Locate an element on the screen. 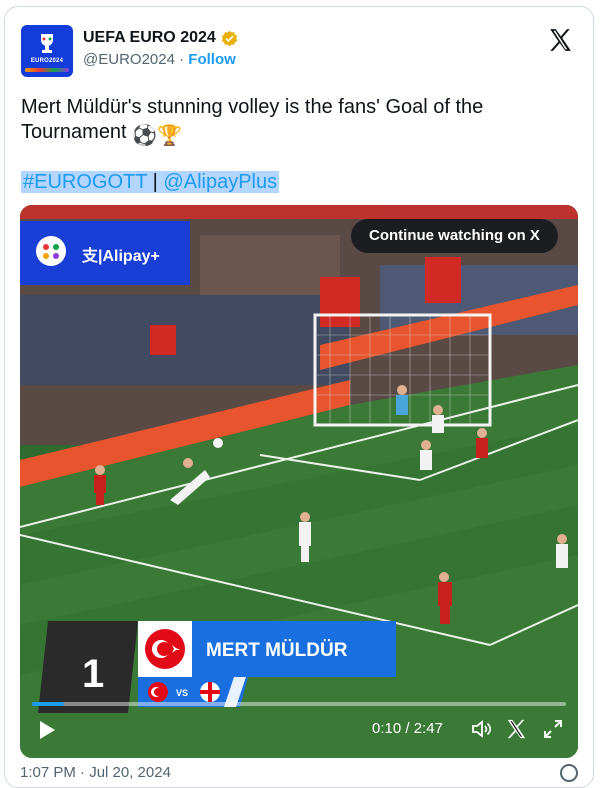 Image resolution: width=600 pixels, height=788 pixels. verified-badge-icon is located at coordinates (229, 38).